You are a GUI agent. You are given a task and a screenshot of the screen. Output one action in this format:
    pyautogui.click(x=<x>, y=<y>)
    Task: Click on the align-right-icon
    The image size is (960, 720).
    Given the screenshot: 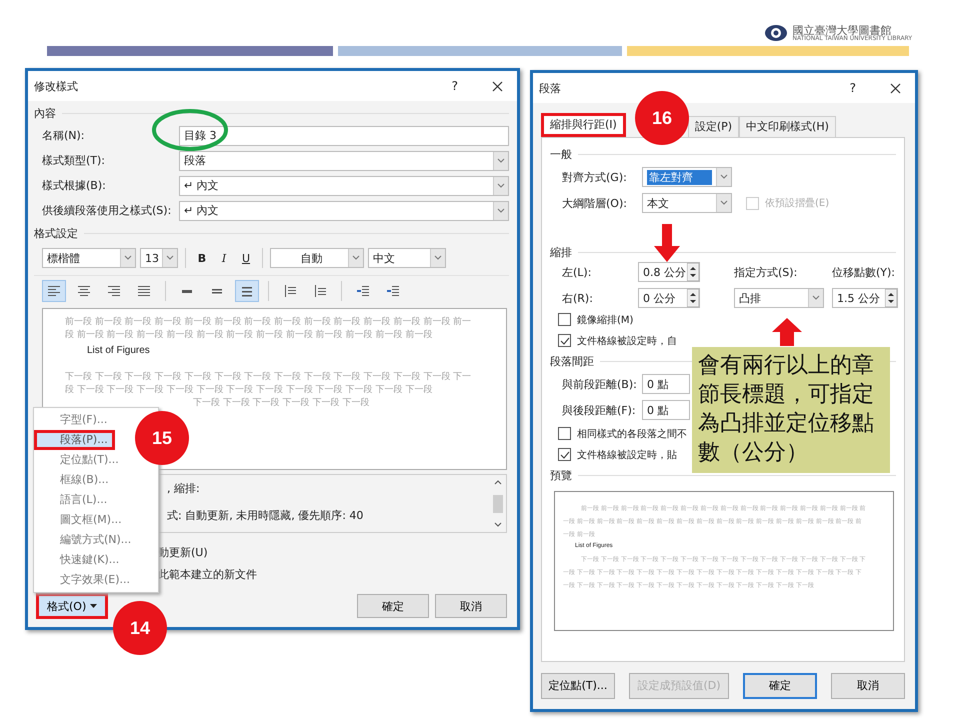 What is the action you would take?
    pyautogui.click(x=114, y=291)
    